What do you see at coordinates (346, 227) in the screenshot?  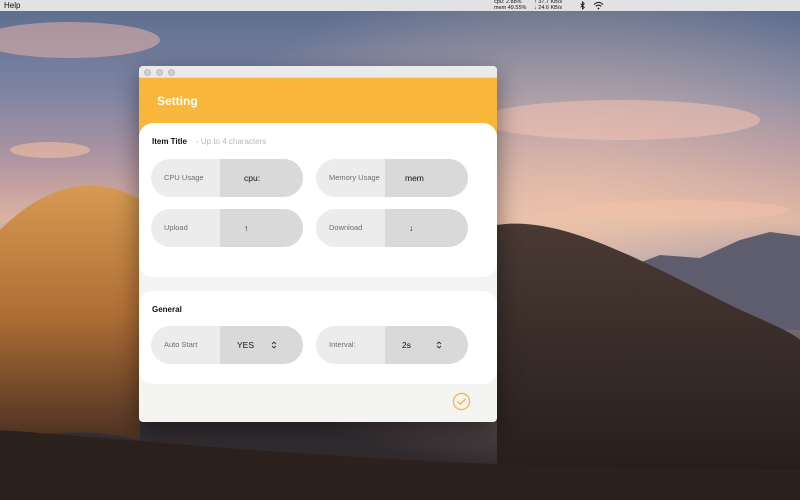 I see `download-label: Download` at bounding box center [346, 227].